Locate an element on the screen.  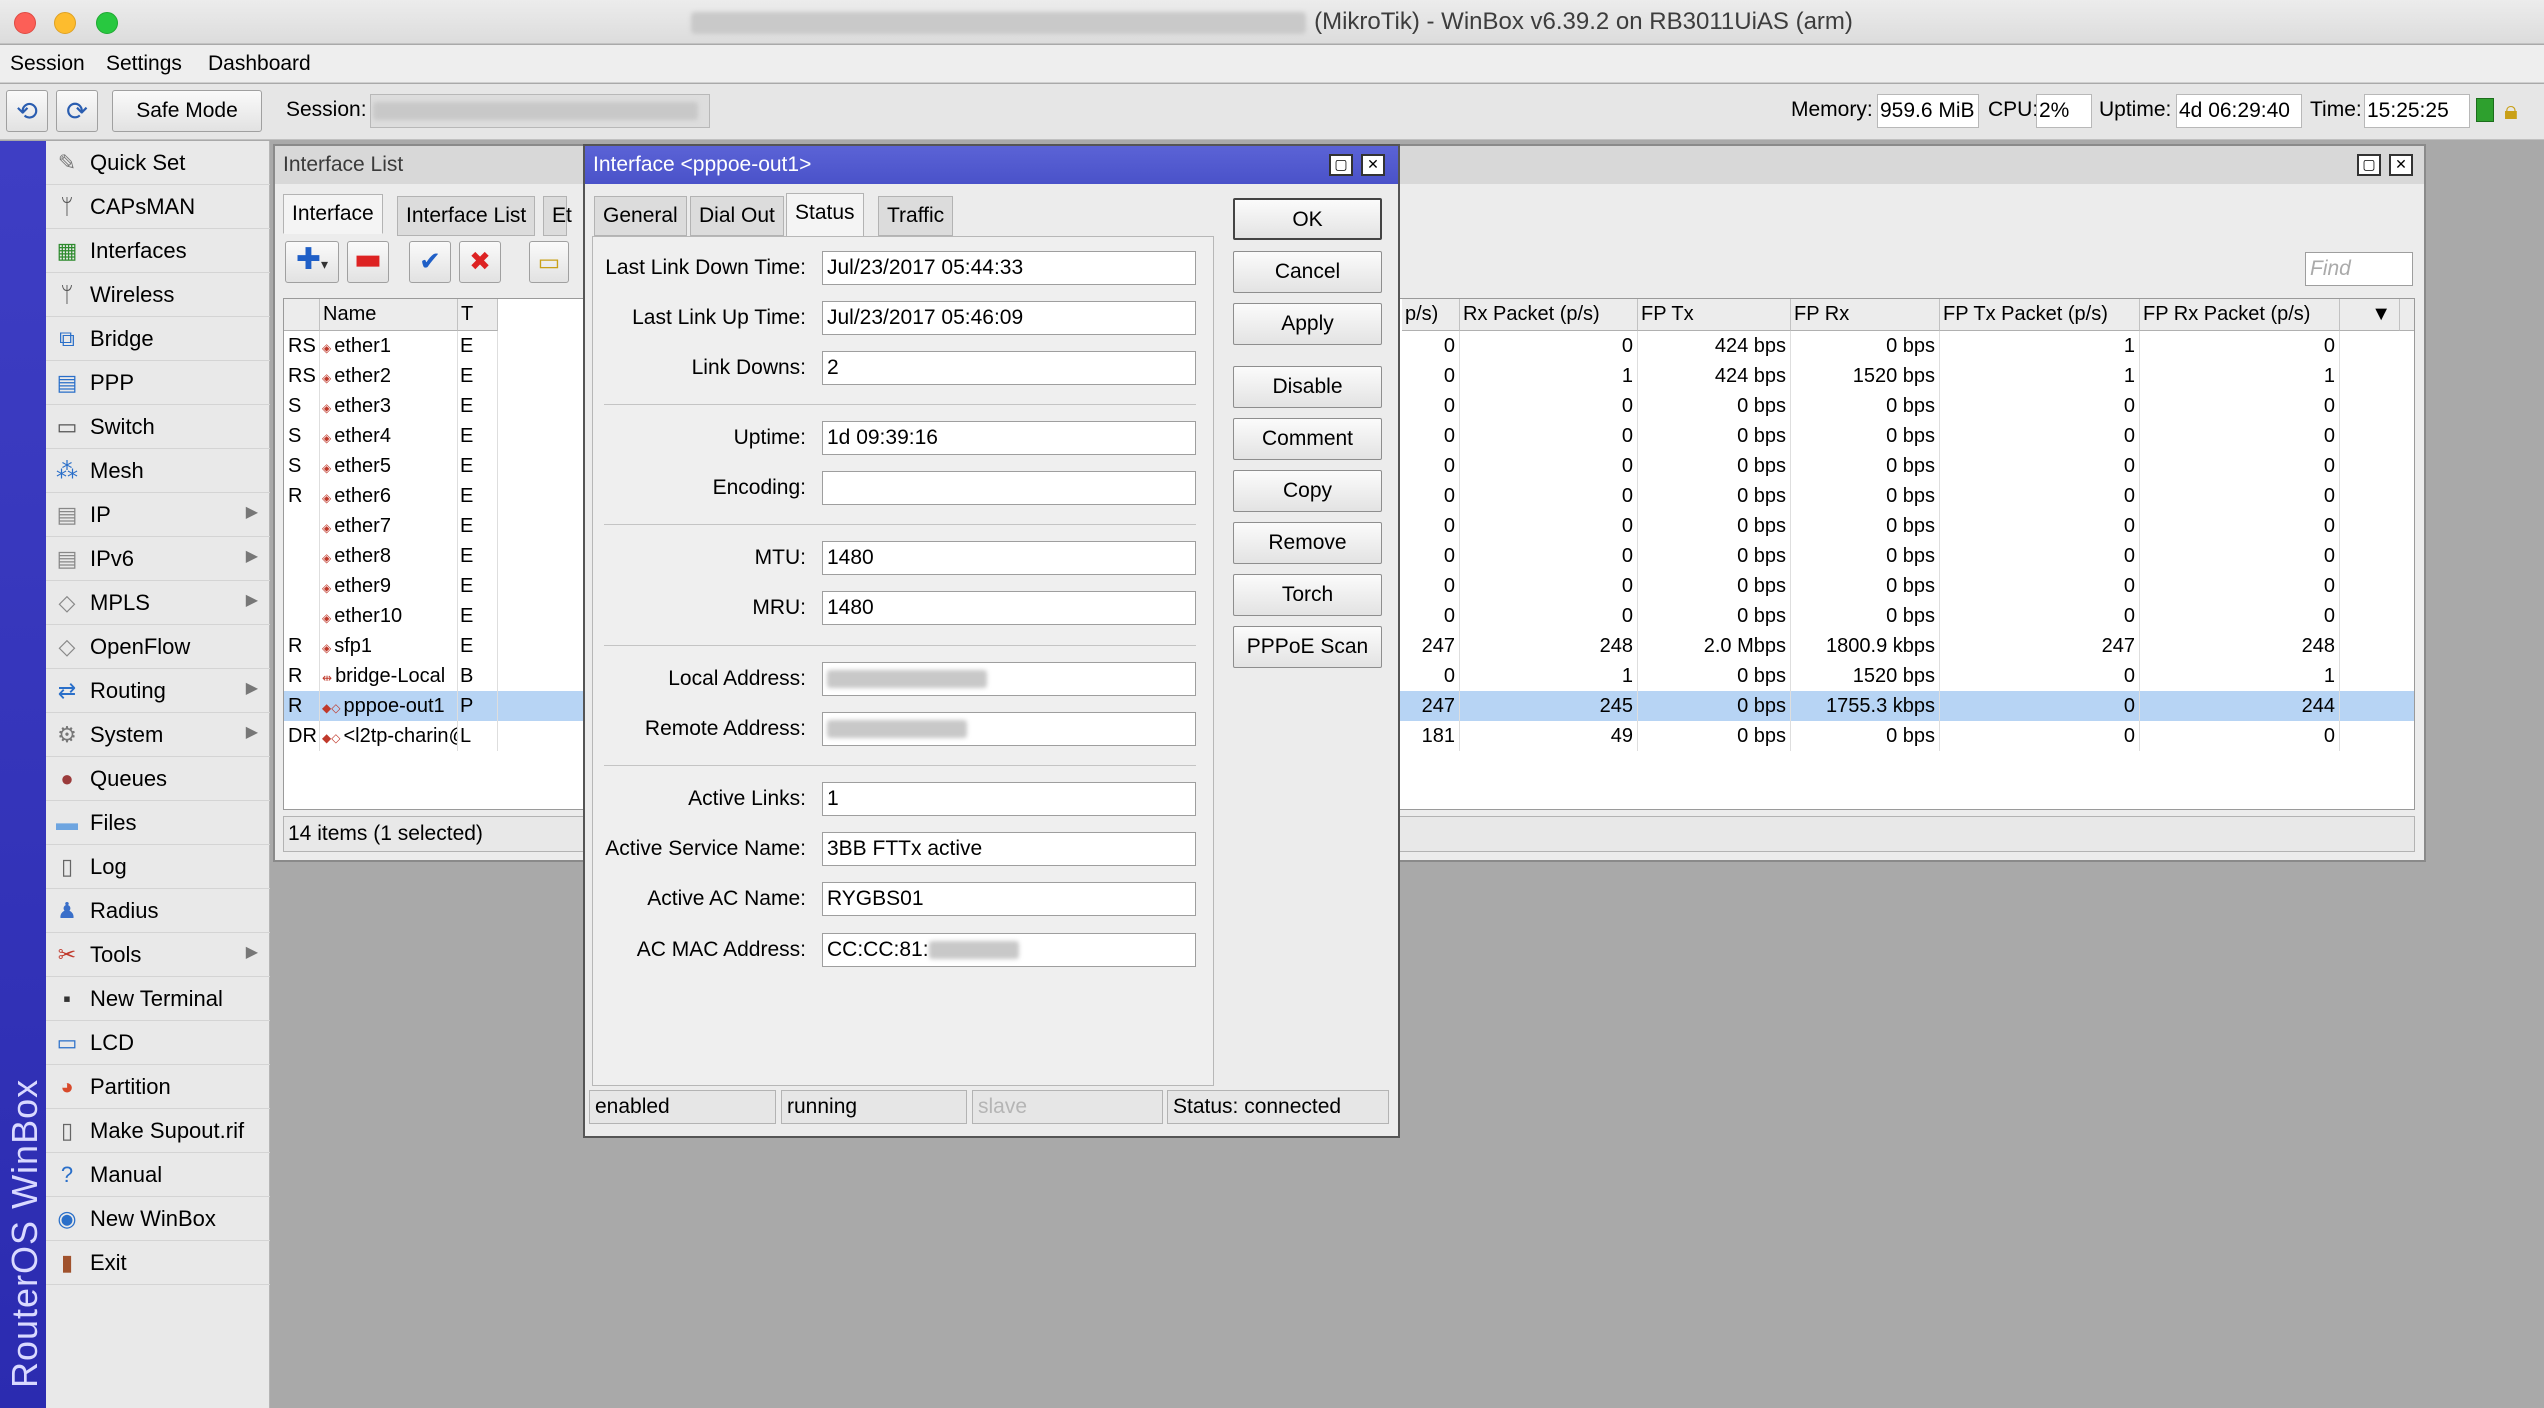
tab-general: General is located at coordinates (640, 216).